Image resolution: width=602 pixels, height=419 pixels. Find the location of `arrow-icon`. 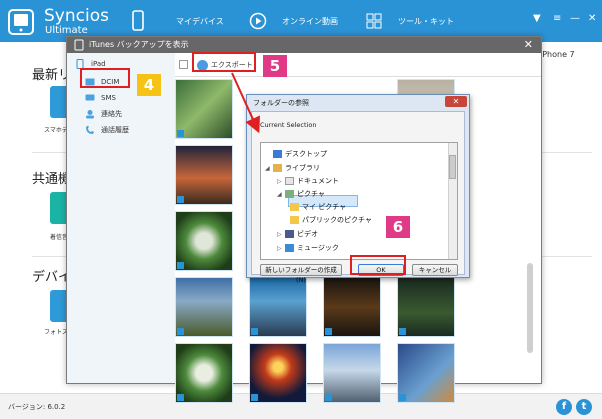

arrow-icon is located at coordinates (245, 103).